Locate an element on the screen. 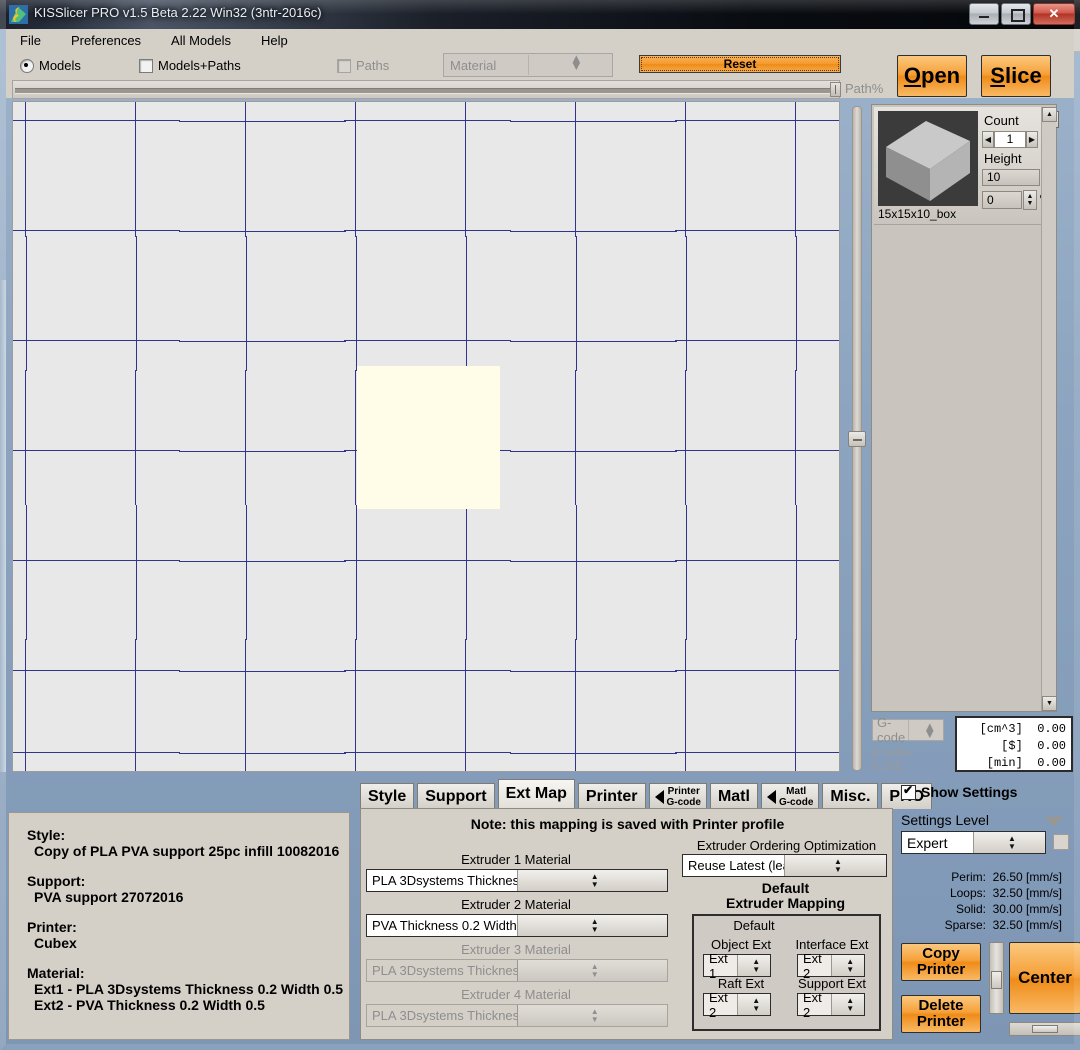 This screenshot has width=1080, height=1050. support-label: Support: is located at coordinates (56, 881).